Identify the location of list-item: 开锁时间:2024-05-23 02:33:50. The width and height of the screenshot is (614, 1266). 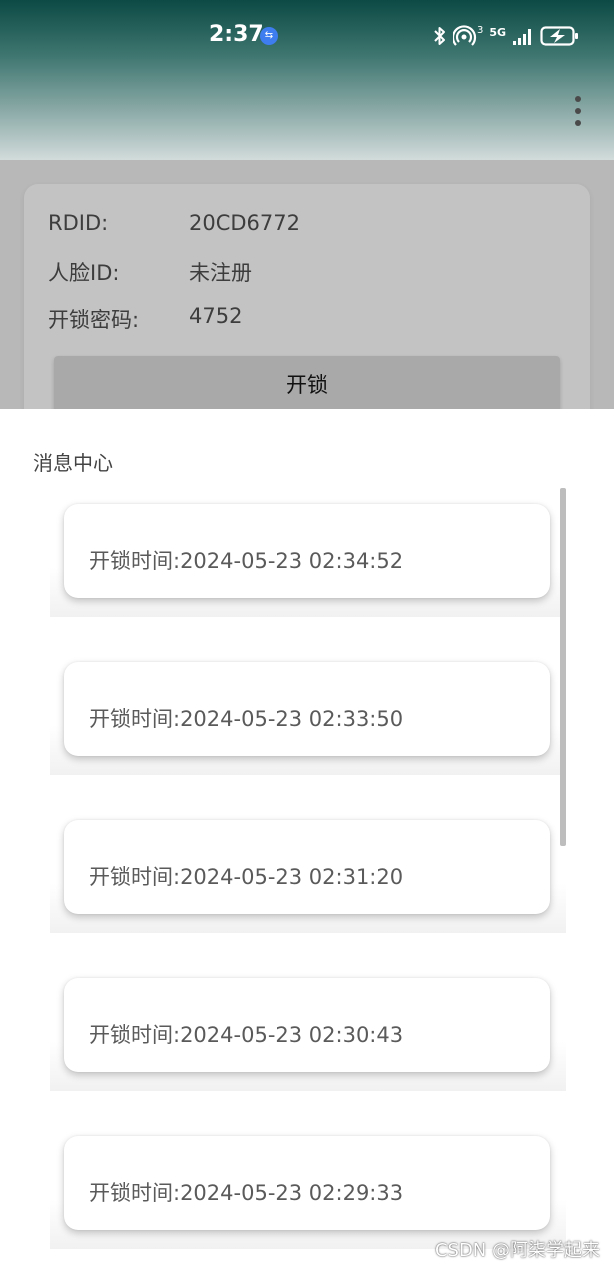
(307, 709).